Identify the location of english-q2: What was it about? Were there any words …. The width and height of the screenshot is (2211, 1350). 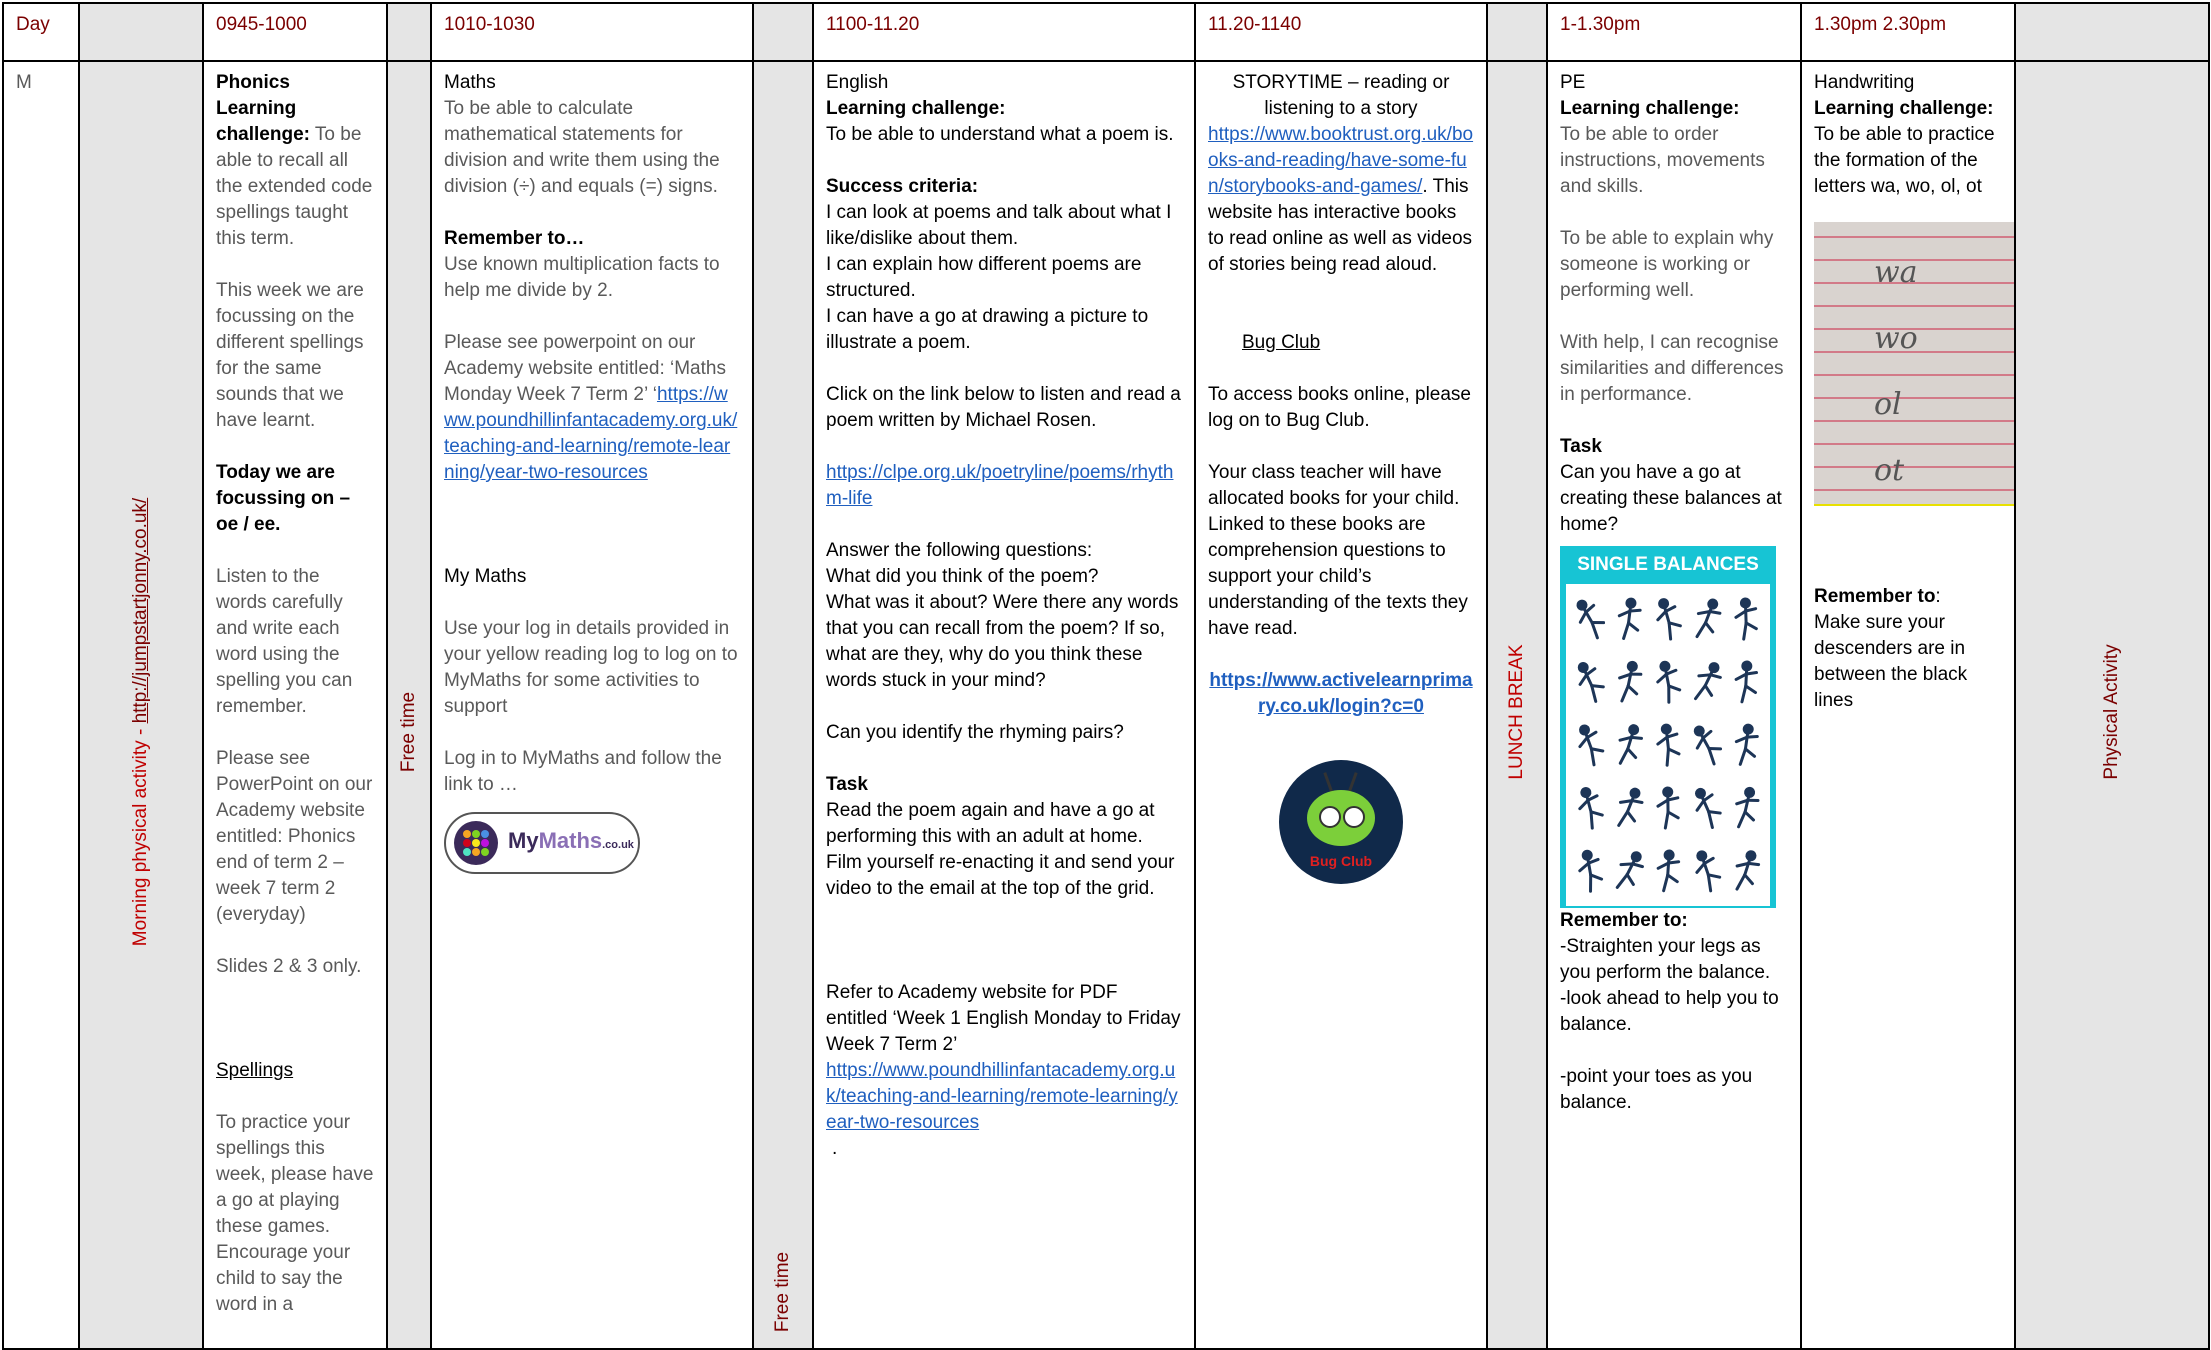
(1004, 642).